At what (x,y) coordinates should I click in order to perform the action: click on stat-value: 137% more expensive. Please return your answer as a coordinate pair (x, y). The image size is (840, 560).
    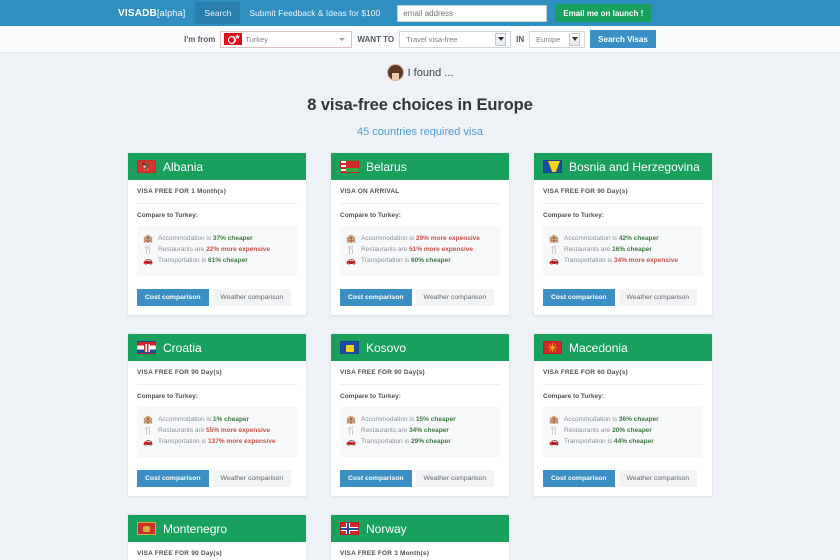
    Looking at the image, I should click on (241, 441).